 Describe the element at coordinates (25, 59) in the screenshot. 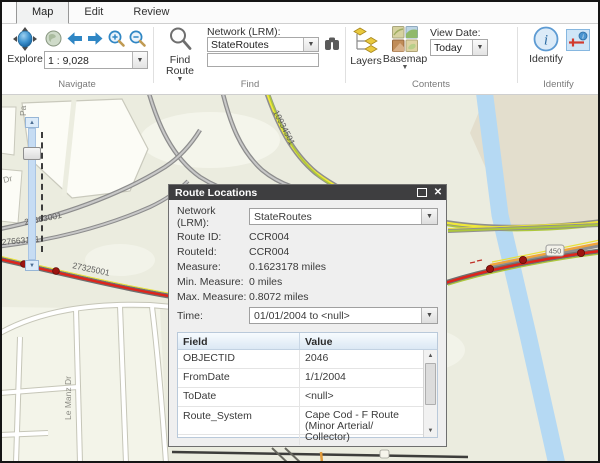

I see `explore-label: Explore` at that location.